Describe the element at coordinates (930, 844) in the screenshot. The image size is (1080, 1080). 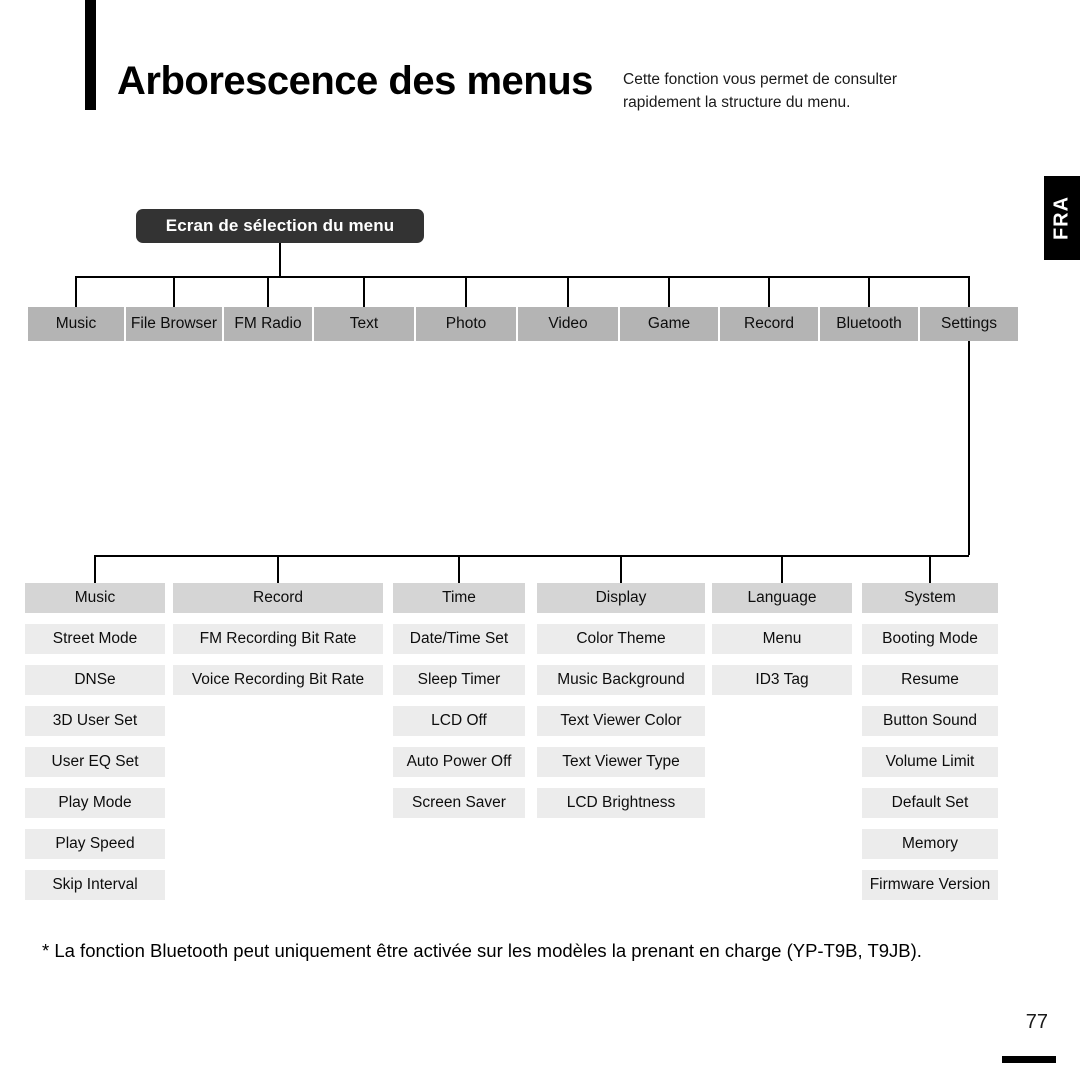
I see `settings-item-cell: Memory` at that location.